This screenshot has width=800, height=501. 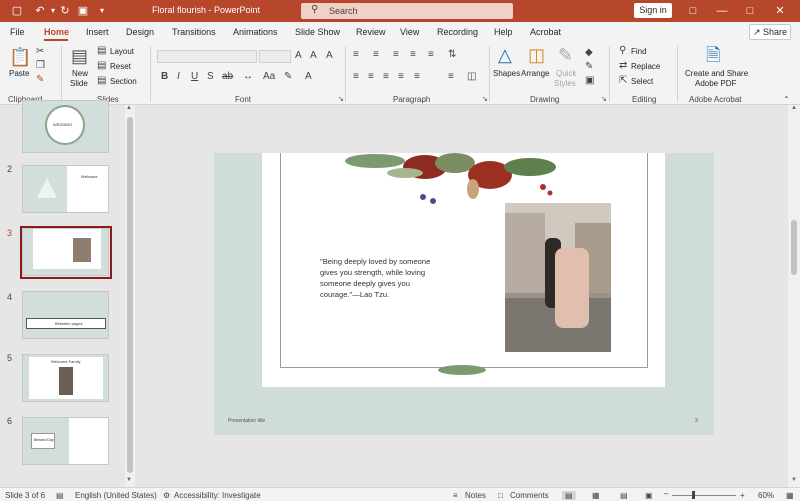 What do you see at coordinates (101, 66) in the screenshot?
I see `reset-icon: ▤` at bounding box center [101, 66].